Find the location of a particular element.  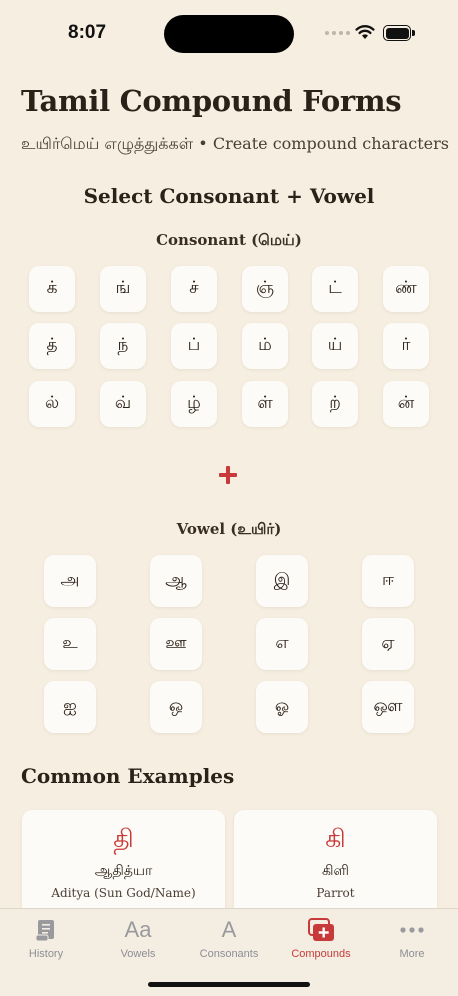

tab-label: Vowels is located at coordinates (138, 954).